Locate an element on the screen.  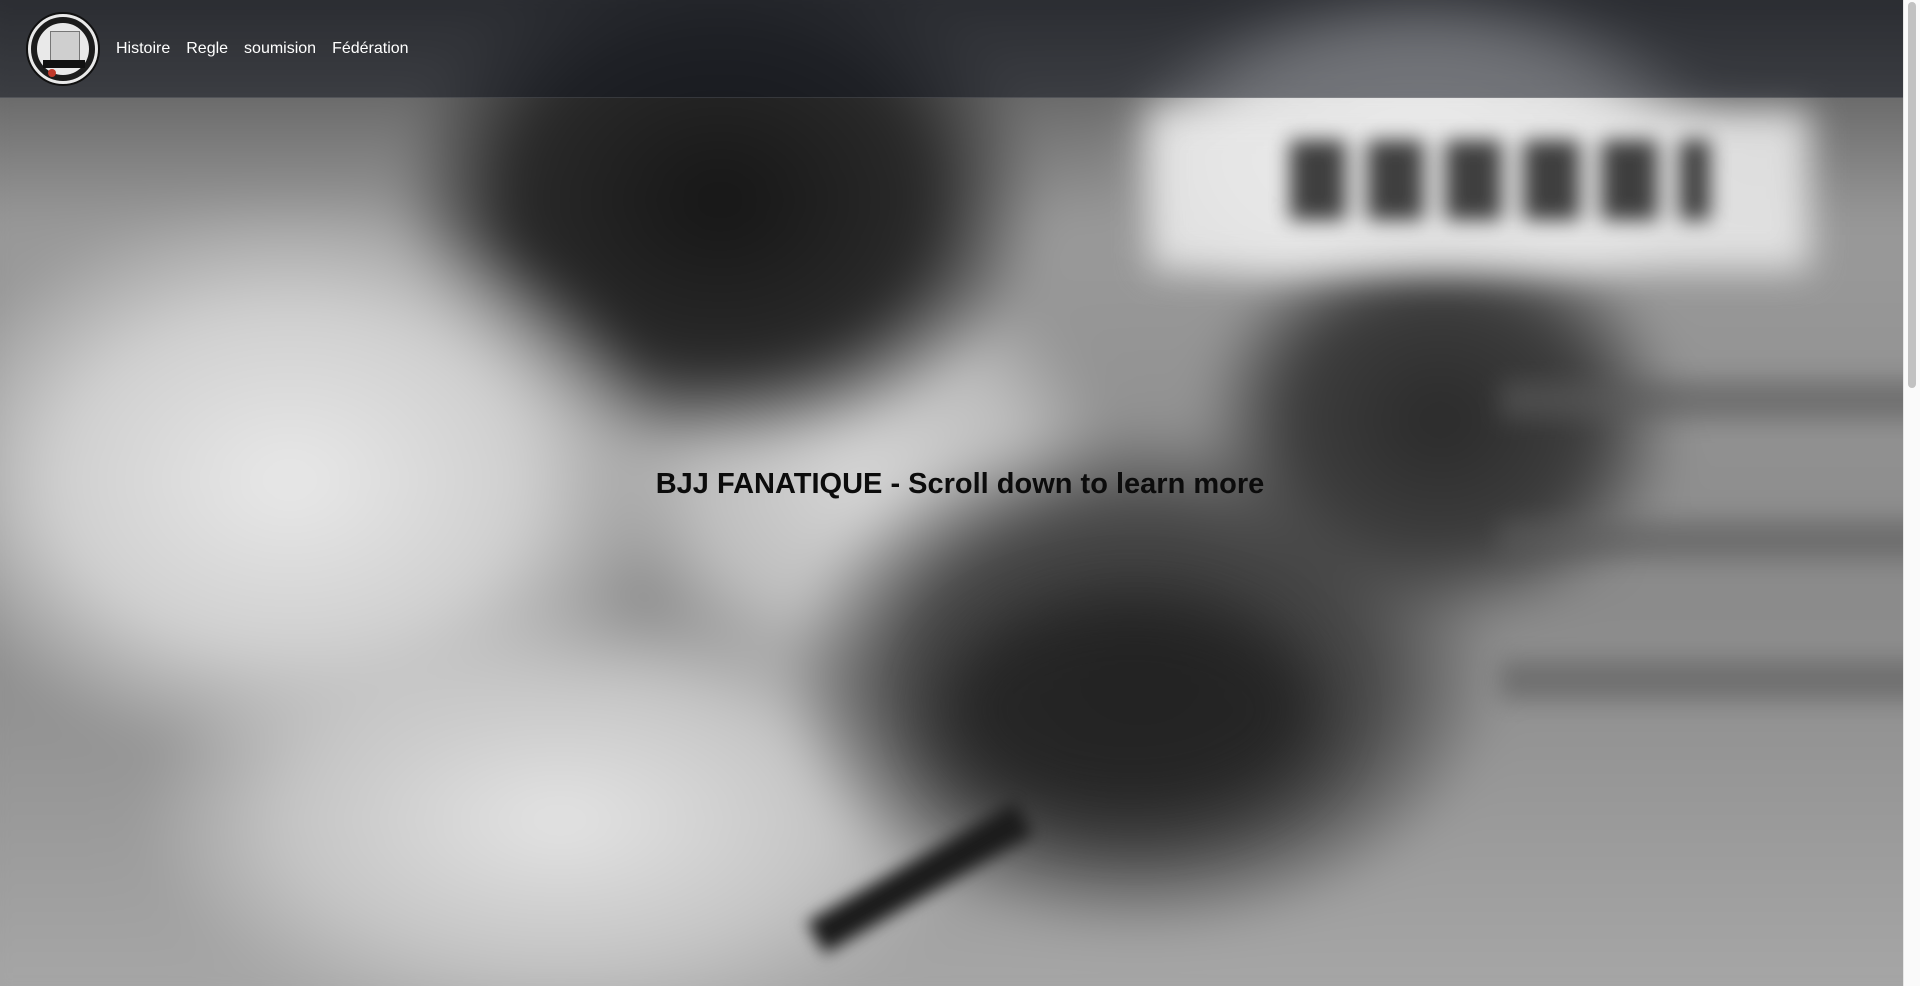
vertical-scrollbar is located at coordinates (1911, 493).